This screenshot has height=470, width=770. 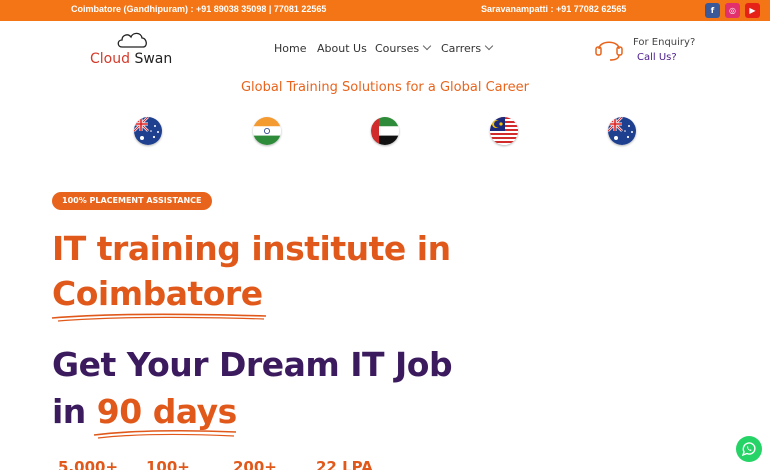 What do you see at coordinates (504, 131) in the screenshot?
I see `malaysia-flag-icon` at bounding box center [504, 131].